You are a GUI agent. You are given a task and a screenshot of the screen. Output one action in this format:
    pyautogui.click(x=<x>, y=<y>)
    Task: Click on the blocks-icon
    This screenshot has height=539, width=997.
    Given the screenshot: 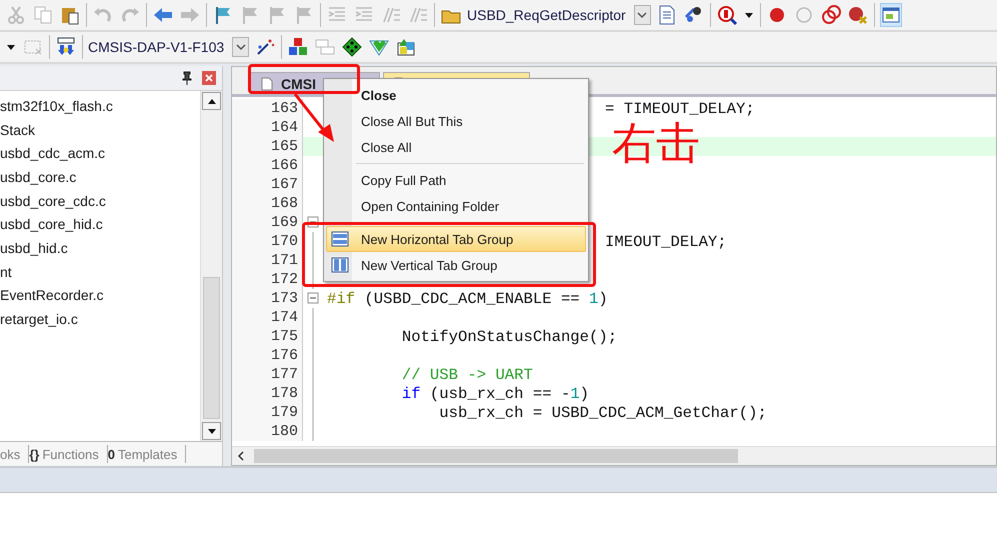 What is the action you would take?
    pyautogui.click(x=298, y=47)
    